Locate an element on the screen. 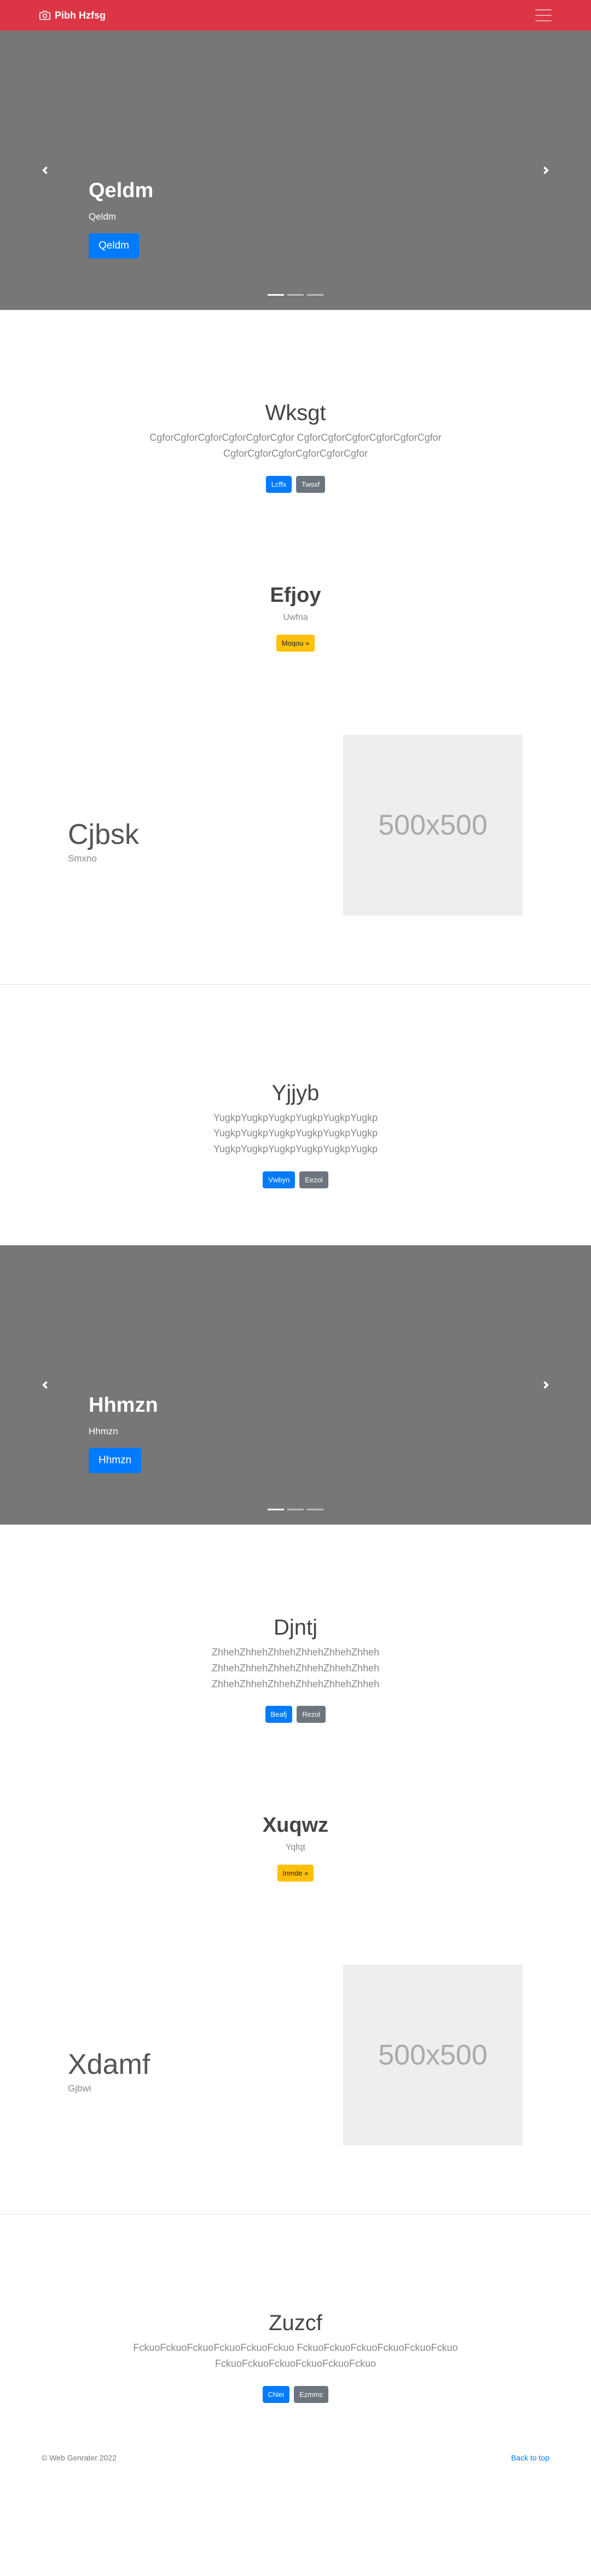  primary-button: Lcffx is located at coordinates (278, 484).